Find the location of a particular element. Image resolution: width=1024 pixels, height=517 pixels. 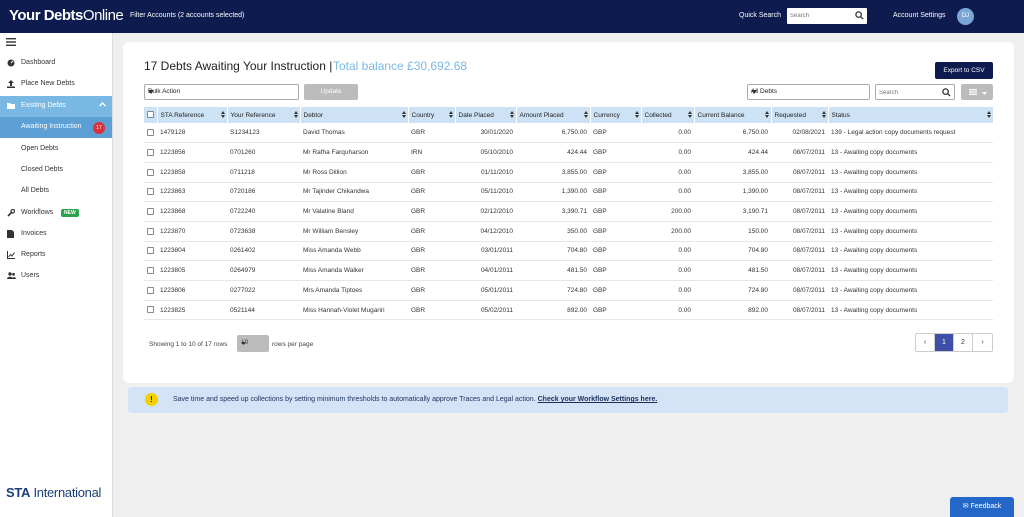

table-search-input is located at coordinates (909, 92).